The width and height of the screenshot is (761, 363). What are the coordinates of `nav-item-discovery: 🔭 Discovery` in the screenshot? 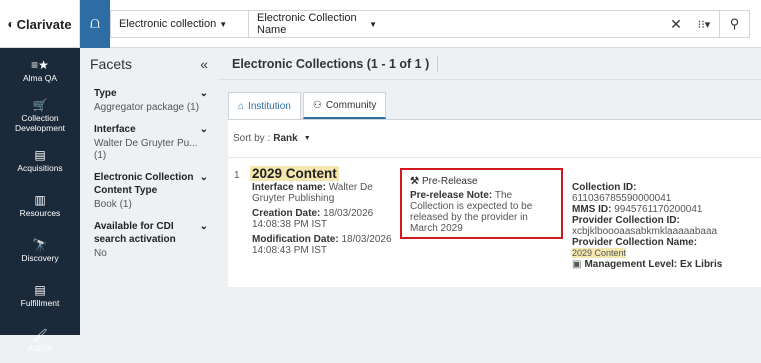 It's located at (40, 250).